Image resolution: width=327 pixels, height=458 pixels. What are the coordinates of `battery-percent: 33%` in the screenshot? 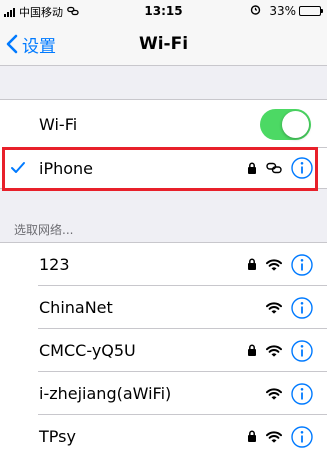 It's located at (282, 11).